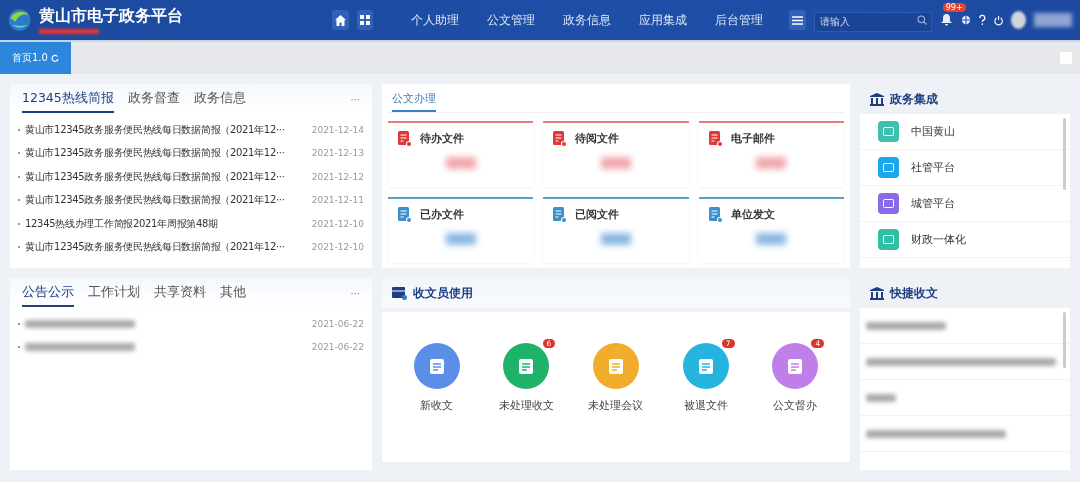  Describe the element at coordinates (153, 99) in the screenshot. I see `section-tab: 政务督查` at that location.